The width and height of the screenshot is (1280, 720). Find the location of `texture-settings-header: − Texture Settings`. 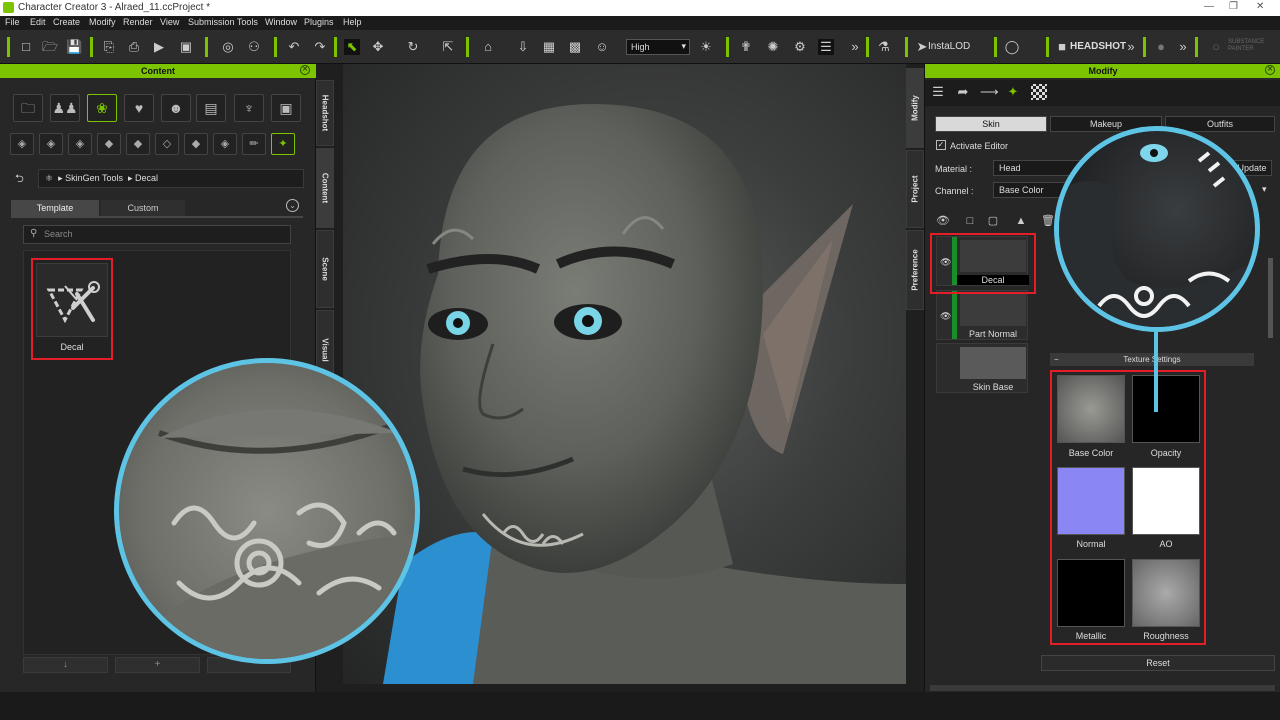

texture-settings-header: − Texture Settings is located at coordinates (1152, 359).